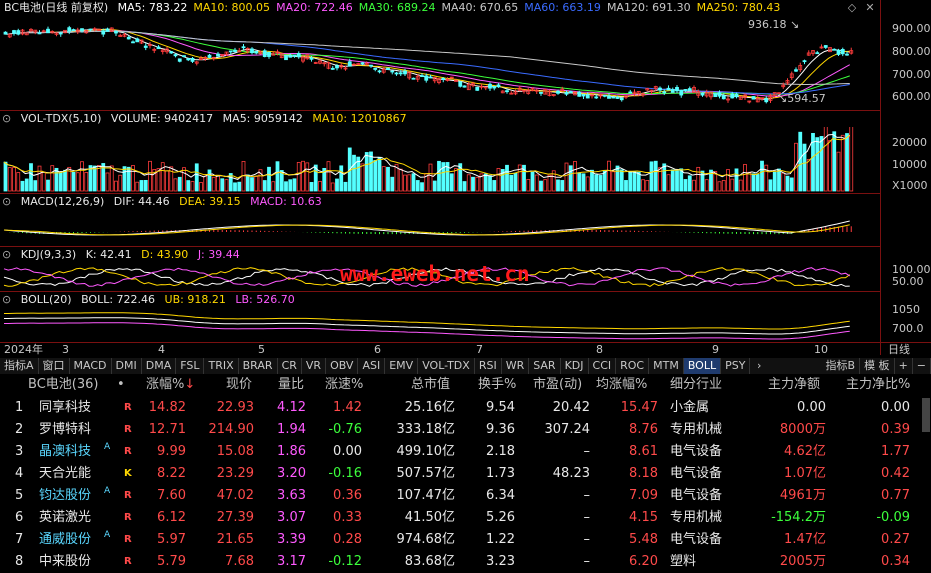 The height and width of the screenshot is (573, 931). Describe the element at coordinates (6, 254) in the screenshot. I see `kdj-collapse-icon: ⊙` at that location.